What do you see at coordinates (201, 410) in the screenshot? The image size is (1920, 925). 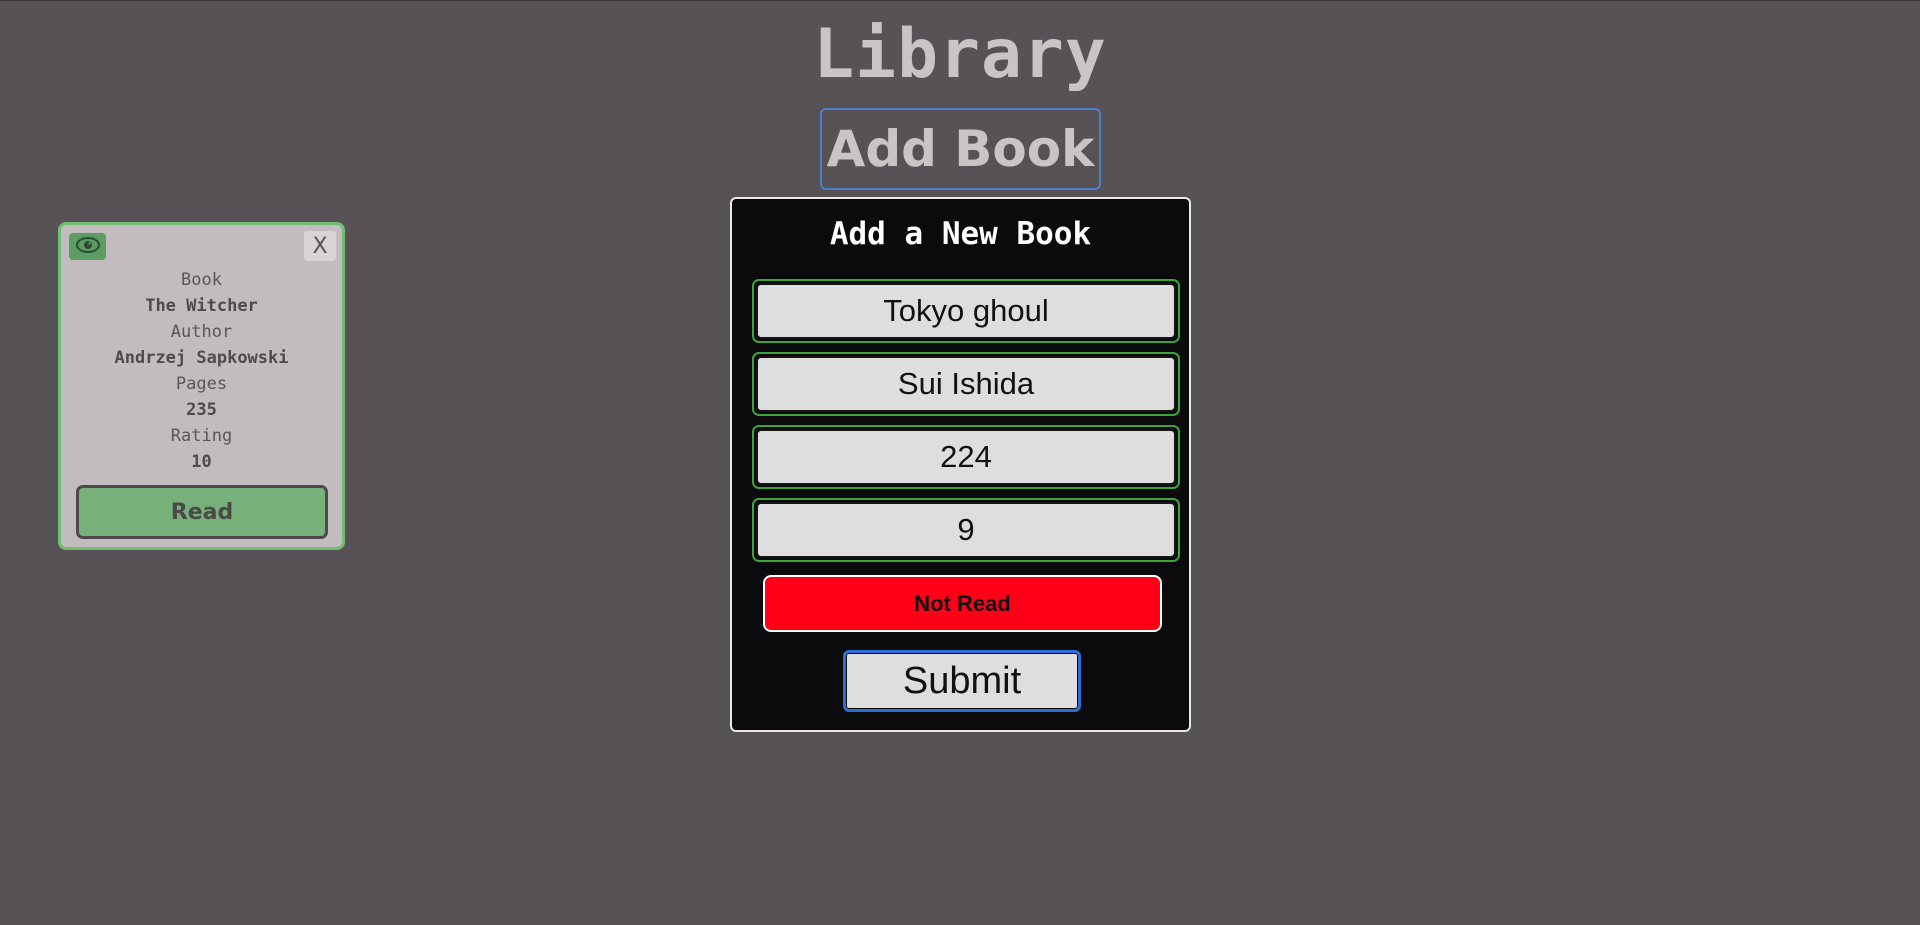 I see `book-pages: 235` at bounding box center [201, 410].